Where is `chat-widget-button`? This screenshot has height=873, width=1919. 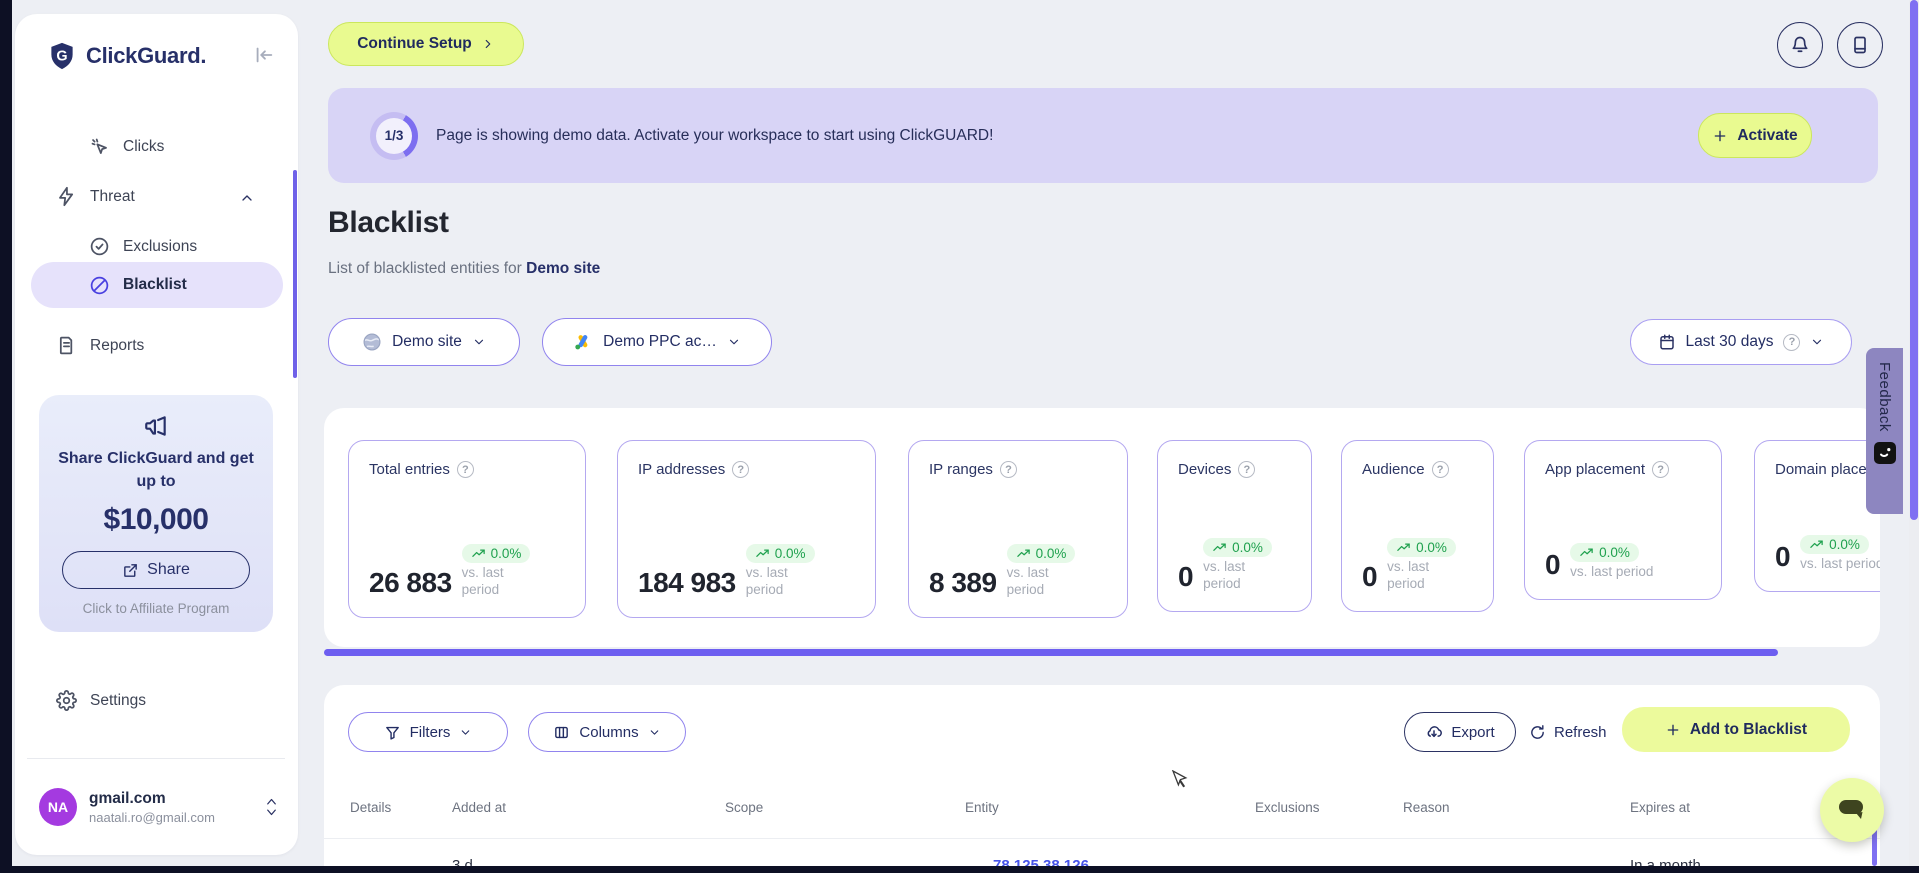 chat-widget-button is located at coordinates (1852, 810).